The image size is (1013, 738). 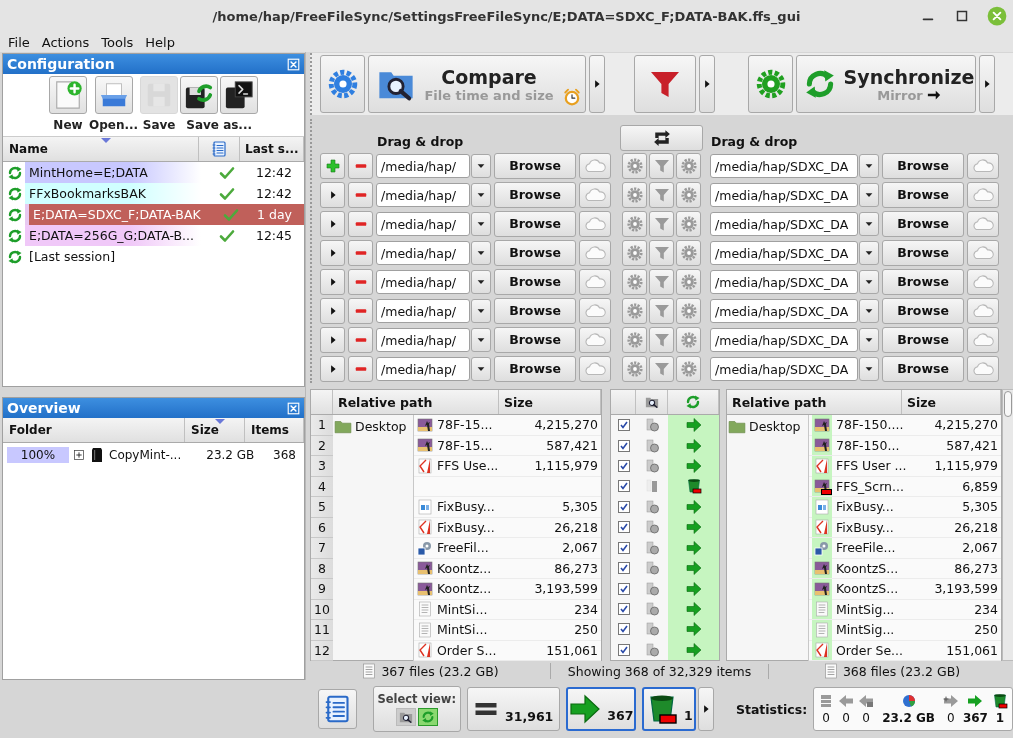 I want to click on category-filter-button: 1, so click(x=669, y=709).